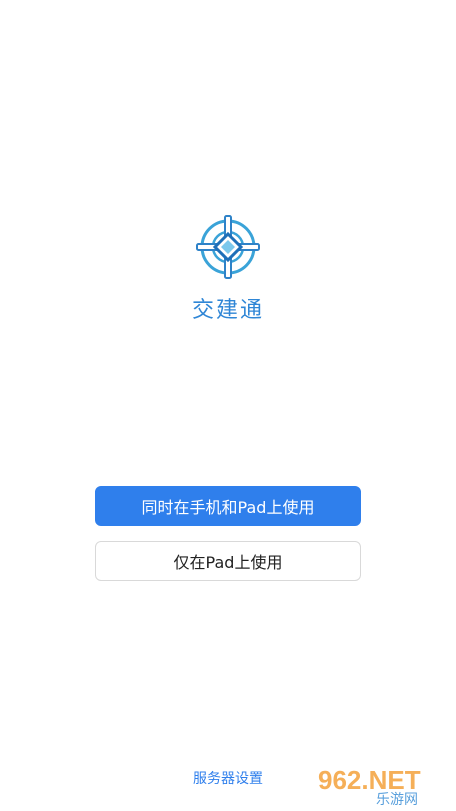 The width and height of the screenshot is (456, 811). Describe the element at coordinates (228, 506) in the screenshot. I see `use-on-phone-and-pad-button: 同时在手机和Pad上使用` at that location.